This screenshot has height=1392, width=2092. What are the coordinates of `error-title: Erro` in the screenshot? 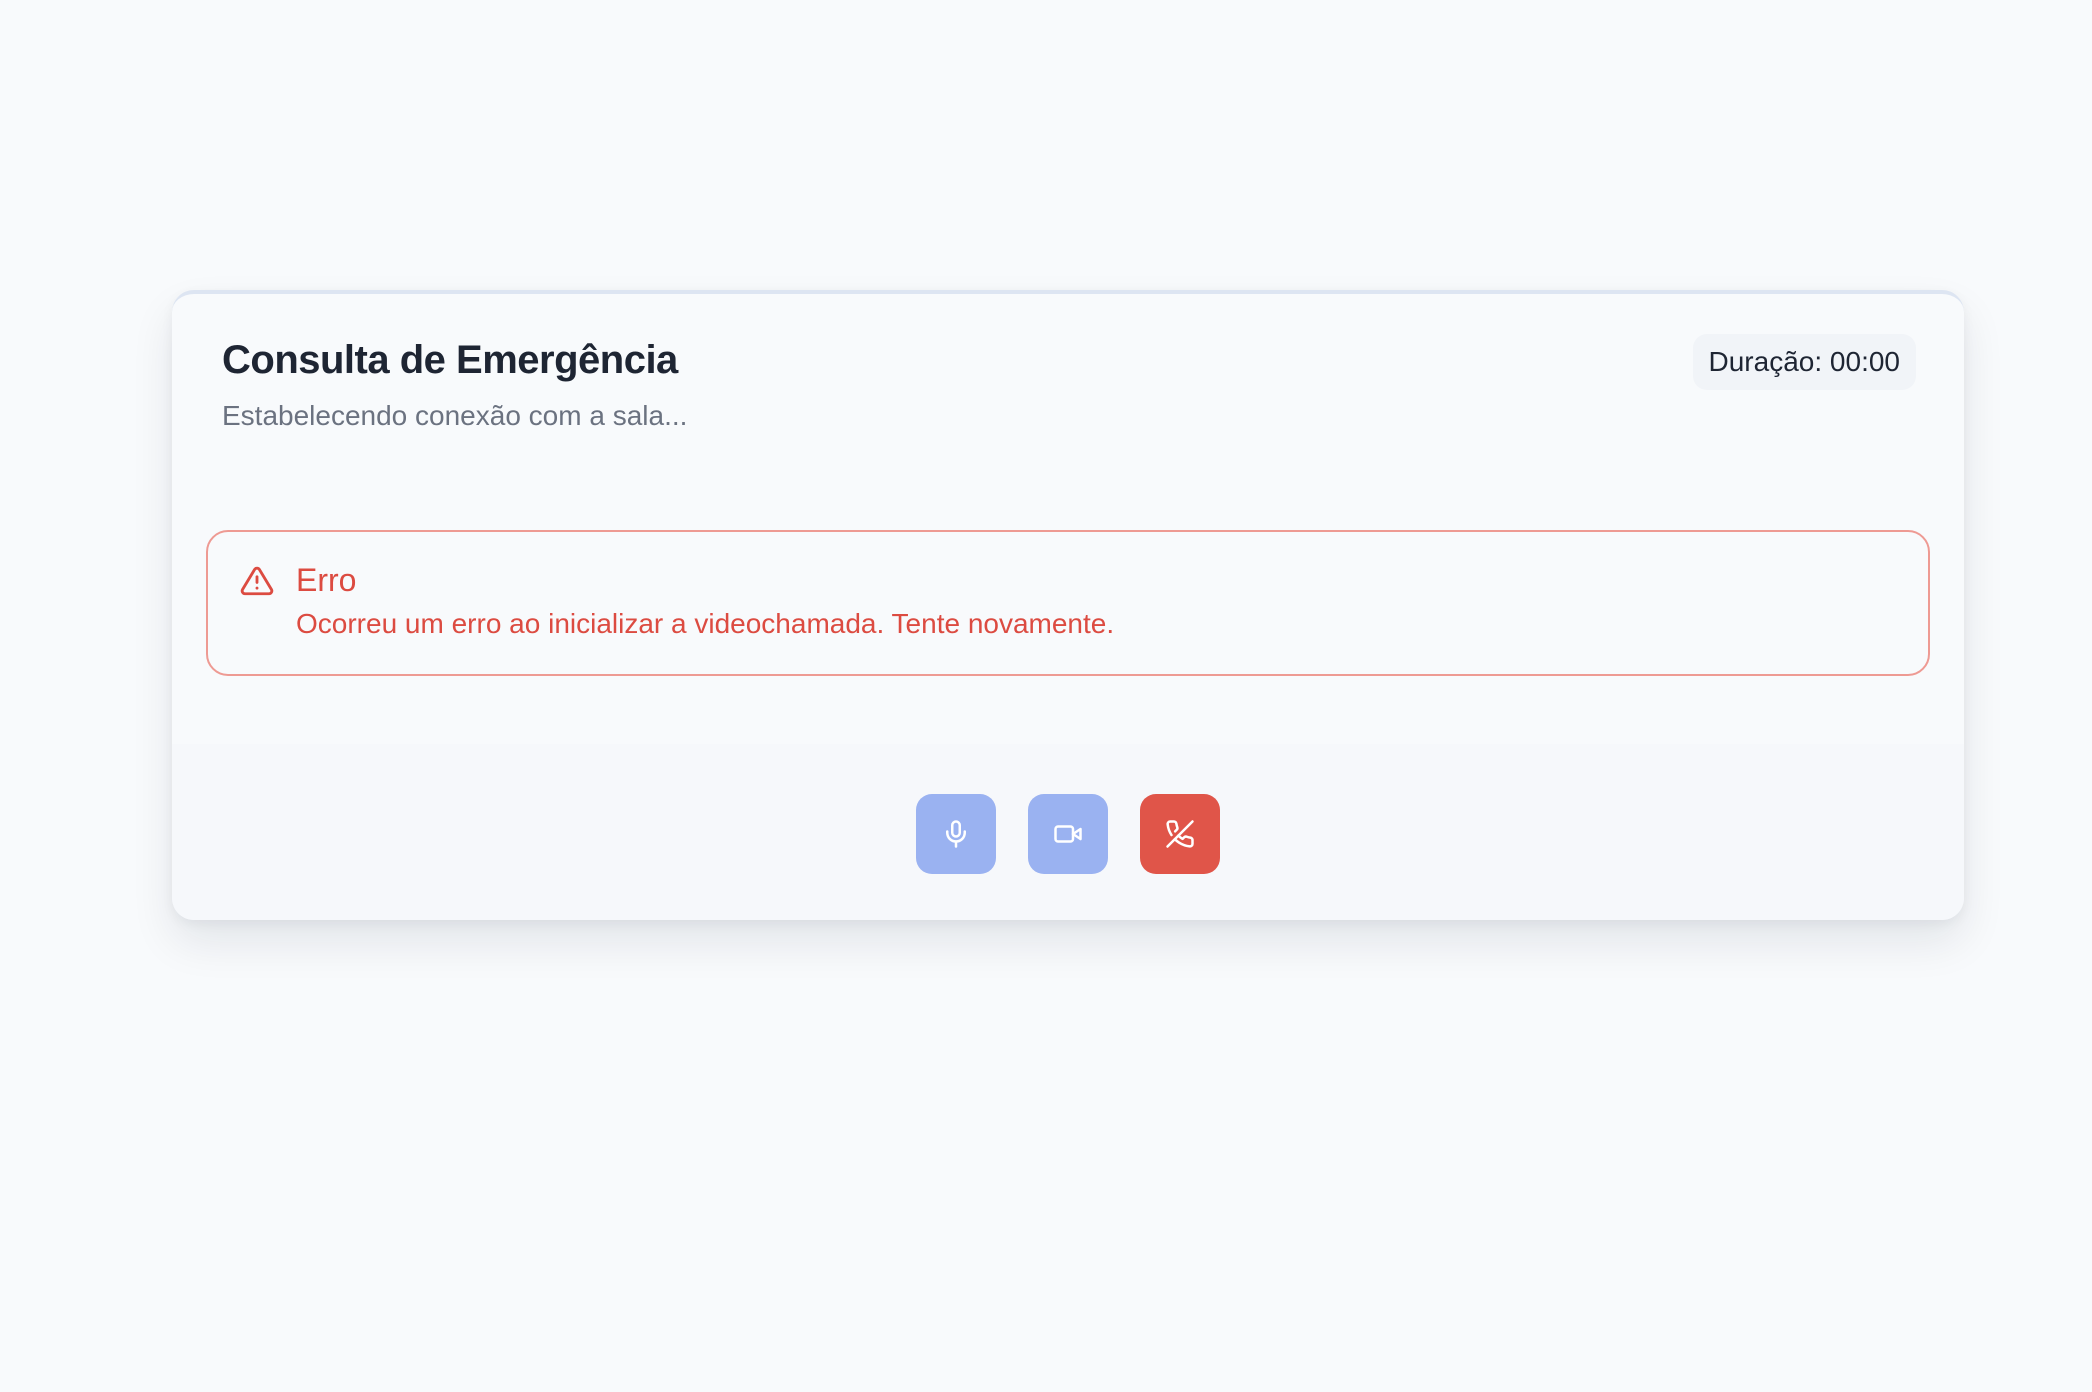 It's located at (326, 580).